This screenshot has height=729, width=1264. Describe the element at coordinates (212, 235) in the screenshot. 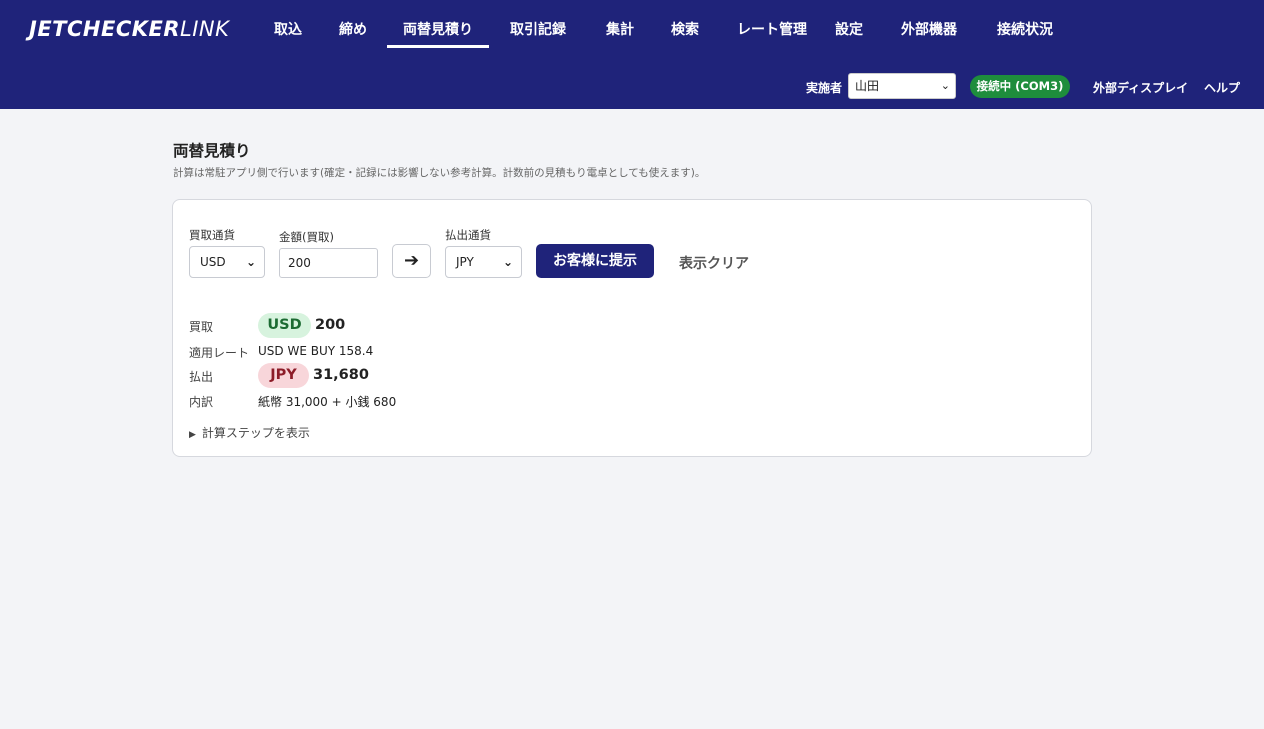

I see `buy-currency-label: 買取通貨` at that location.